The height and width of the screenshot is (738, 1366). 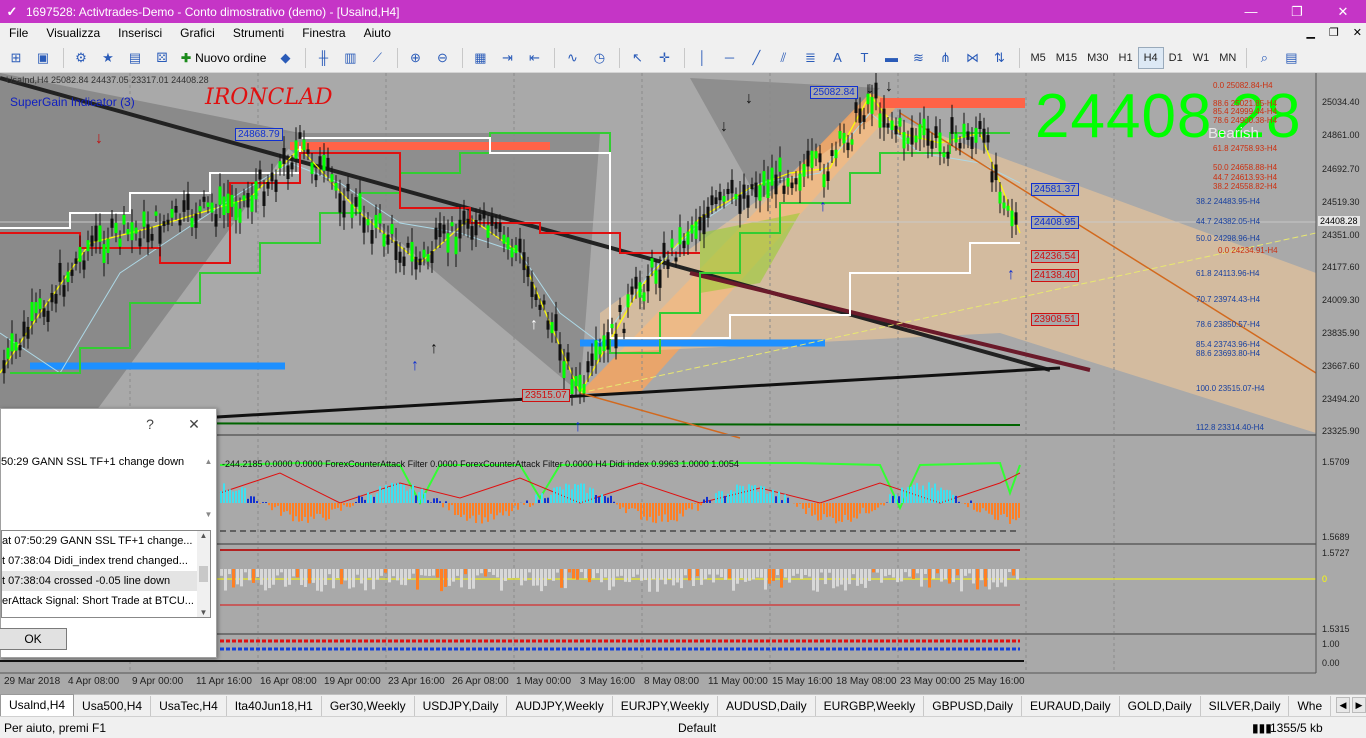 I want to click on tab-usatec-h4: UsaTec,H4, so click(x=189, y=706).